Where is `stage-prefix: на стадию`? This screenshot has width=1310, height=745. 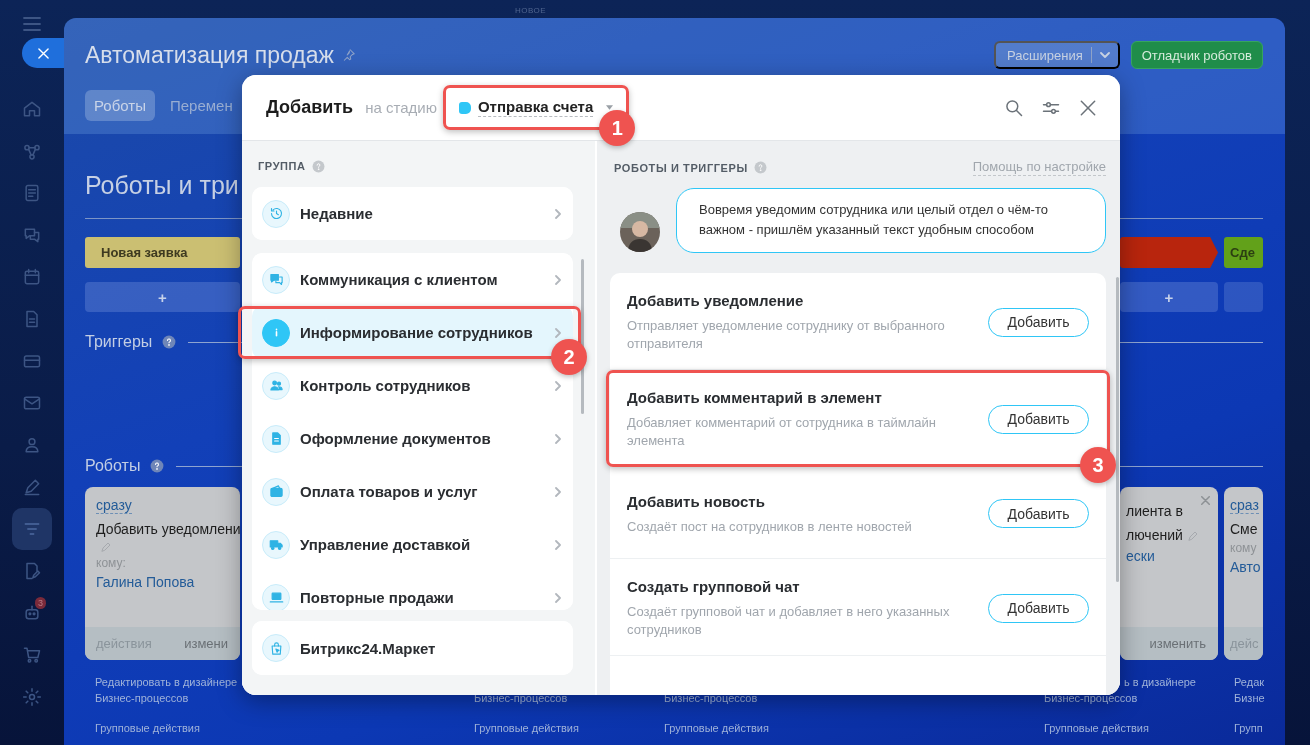
stage-prefix: на стадию is located at coordinates (401, 107).